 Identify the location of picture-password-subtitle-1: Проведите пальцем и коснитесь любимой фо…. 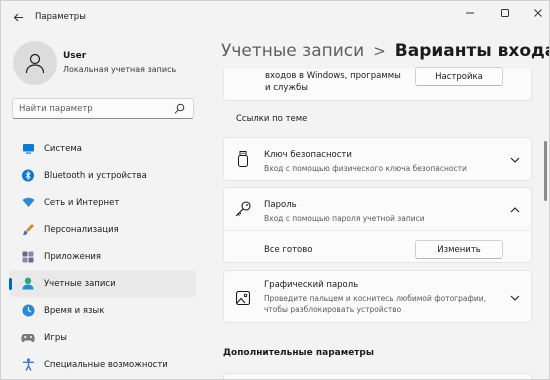
(375, 298).